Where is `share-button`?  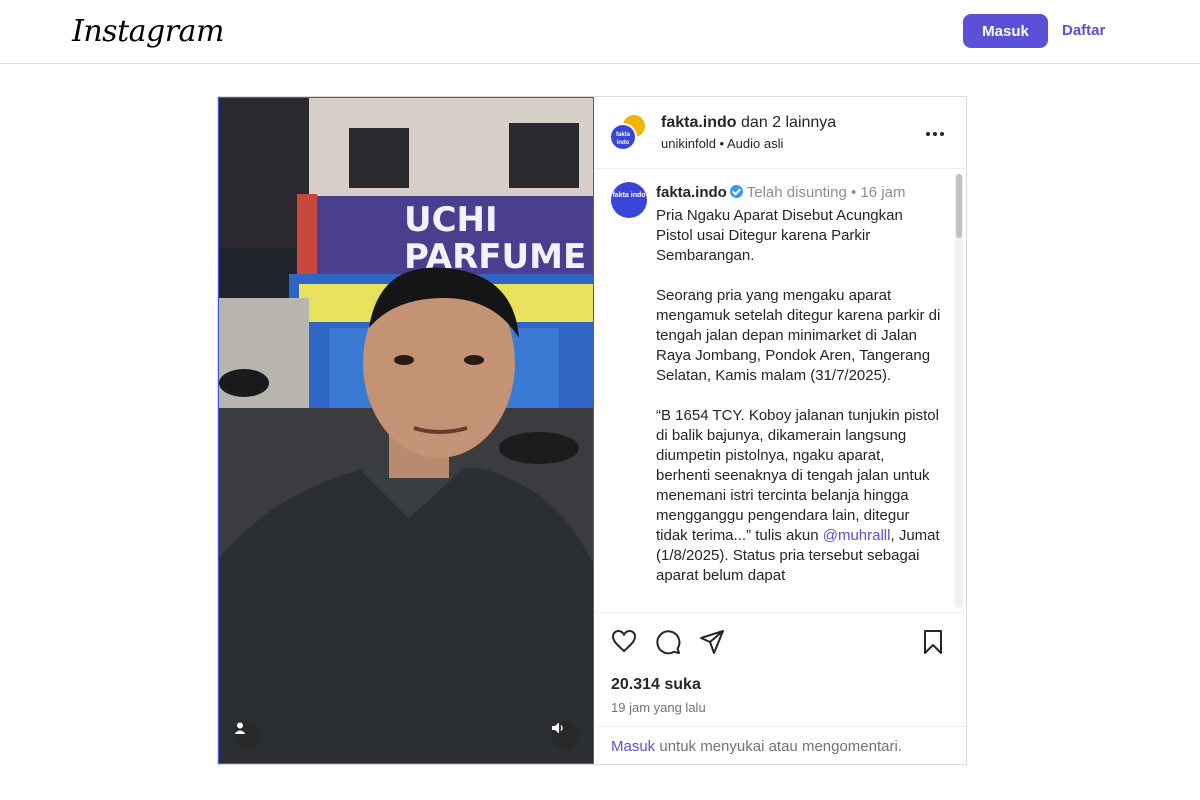
share-button is located at coordinates (712, 644).